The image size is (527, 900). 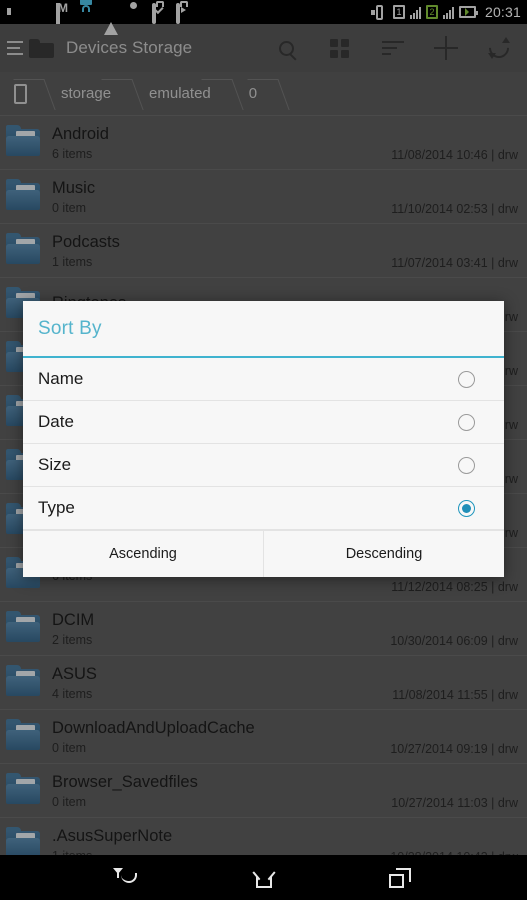 I want to click on sort-option-size: Size, so click(x=263, y=465).